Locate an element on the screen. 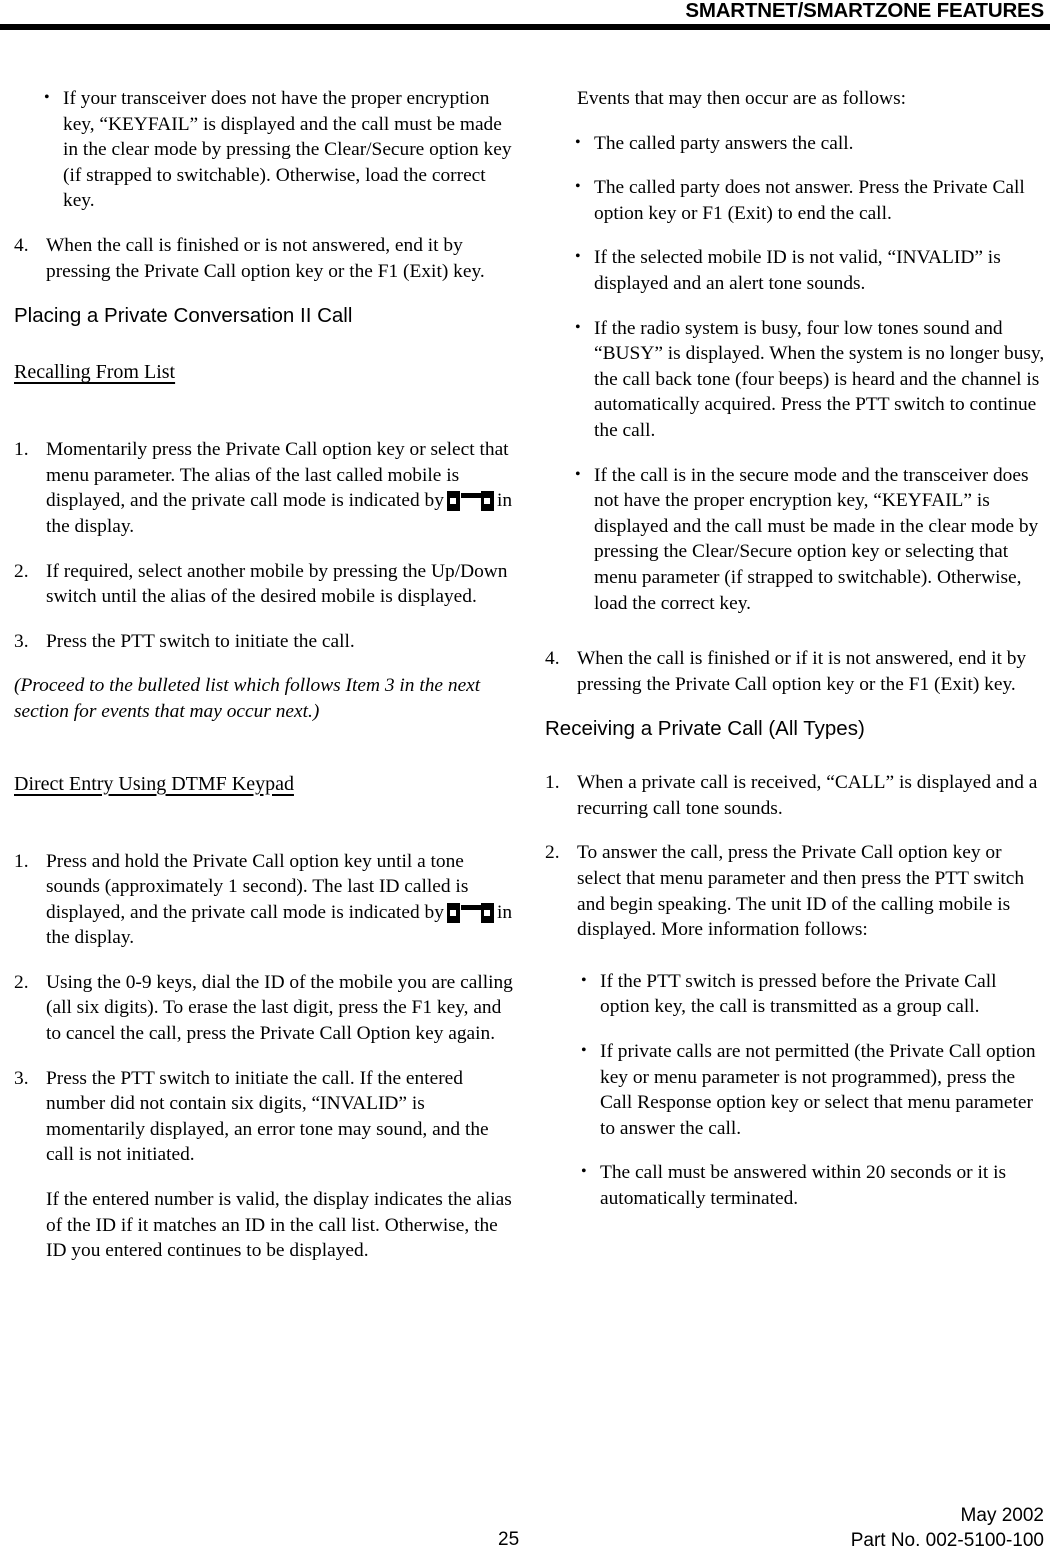 This screenshot has width=1050, height=1563. recalling-list-item-3-number: 3. is located at coordinates (21, 641).